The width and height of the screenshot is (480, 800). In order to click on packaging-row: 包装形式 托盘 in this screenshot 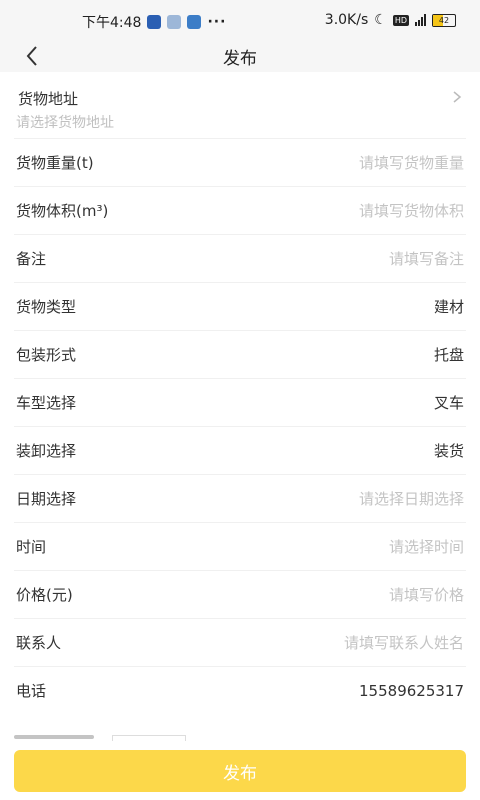, I will do `click(240, 355)`.